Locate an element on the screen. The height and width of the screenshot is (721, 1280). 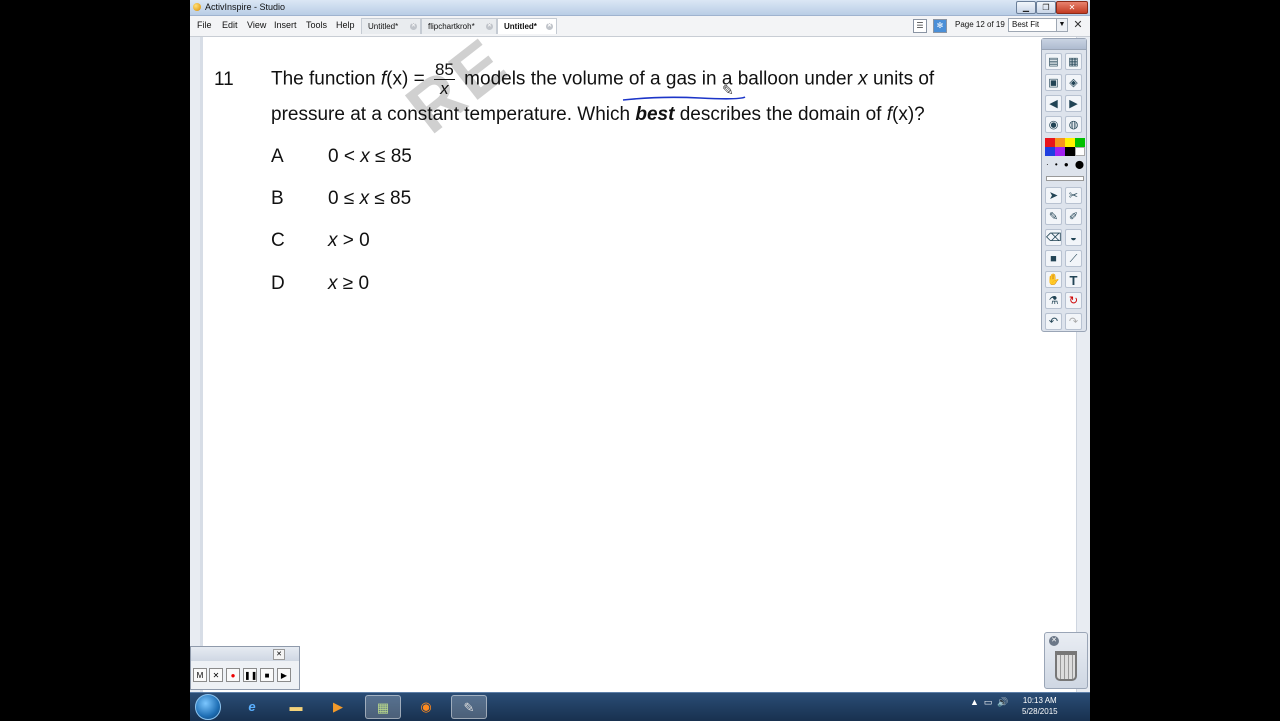
connector-tool-icon: ⟋ is located at coordinates (1073, 258).